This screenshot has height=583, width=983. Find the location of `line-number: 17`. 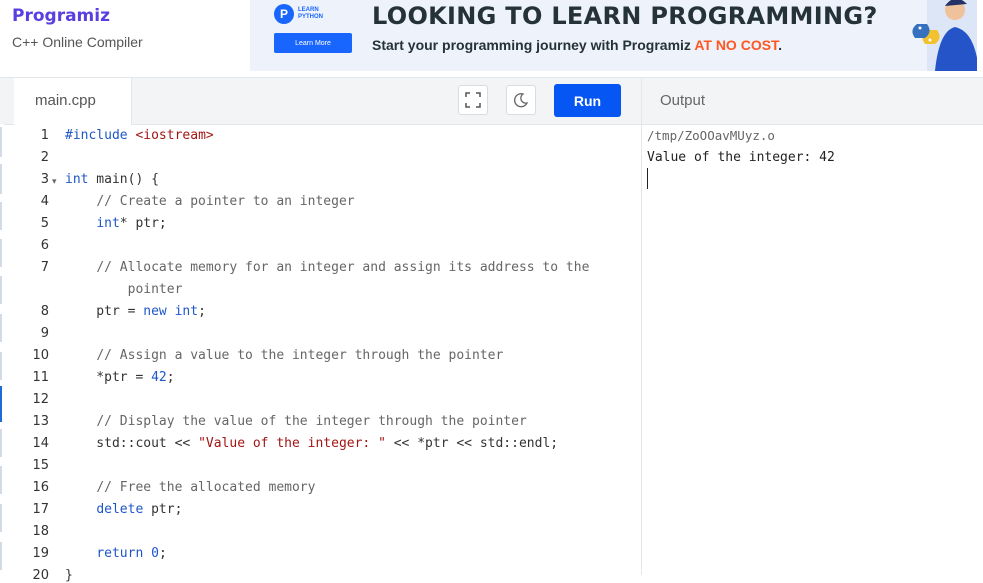

line-number: 17 is located at coordinates (40, 509).